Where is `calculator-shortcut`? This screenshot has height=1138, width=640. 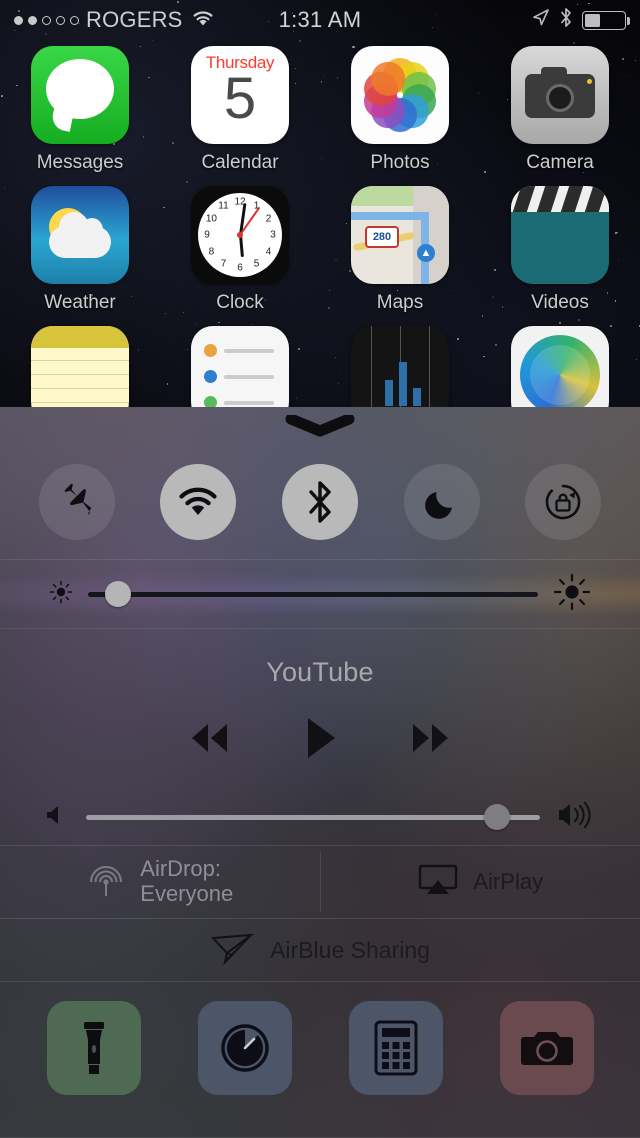 calculator-shortcut is located at coordinates (395, 1048).